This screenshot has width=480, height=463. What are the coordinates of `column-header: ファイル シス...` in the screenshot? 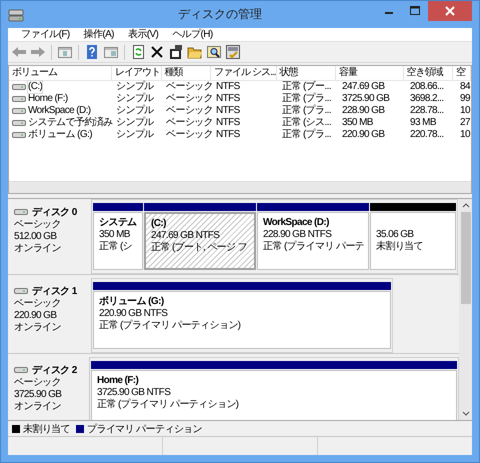 It's located at (244, 73).